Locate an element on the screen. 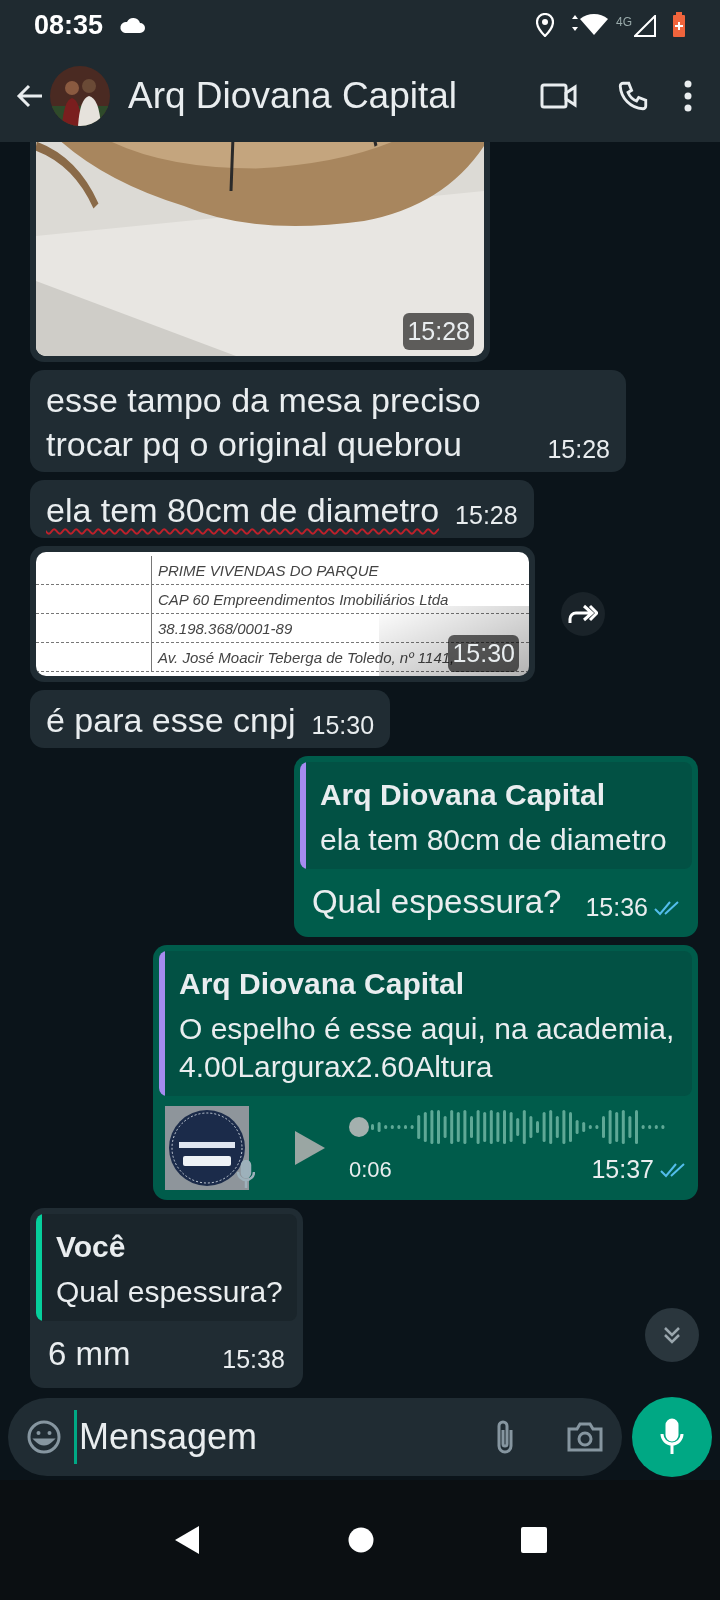 This screenshot has height=1600, width=720. message-time: 15:38 is located at coordinates (253, 1359).